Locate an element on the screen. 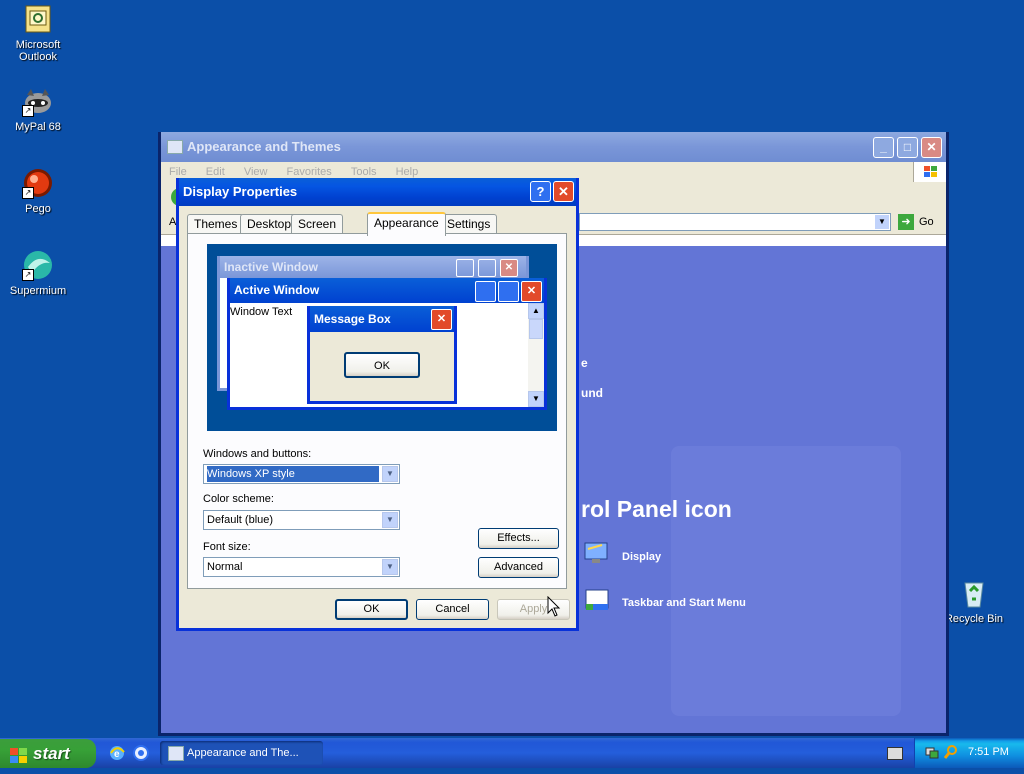 The height and width of the screenshot is (774, 1024). scroll-down-icon: ▼ is located at coordinates (536, 399).